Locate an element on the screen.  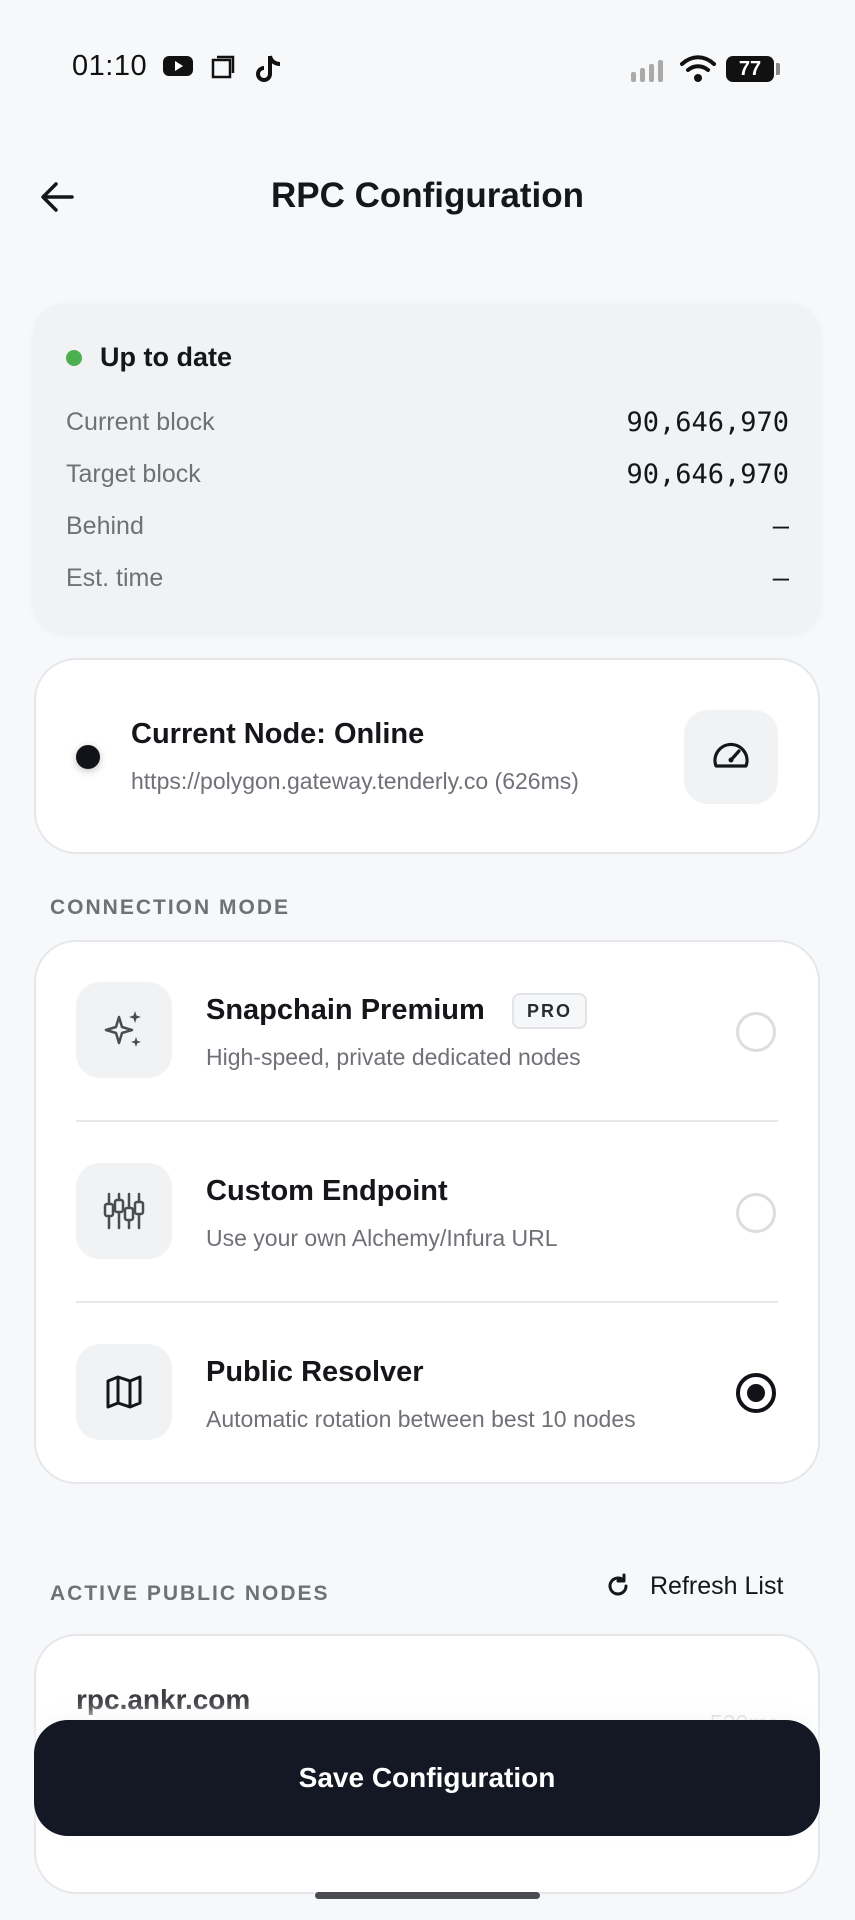
custom-option-icon-box is located at coordinates (124, 1211).